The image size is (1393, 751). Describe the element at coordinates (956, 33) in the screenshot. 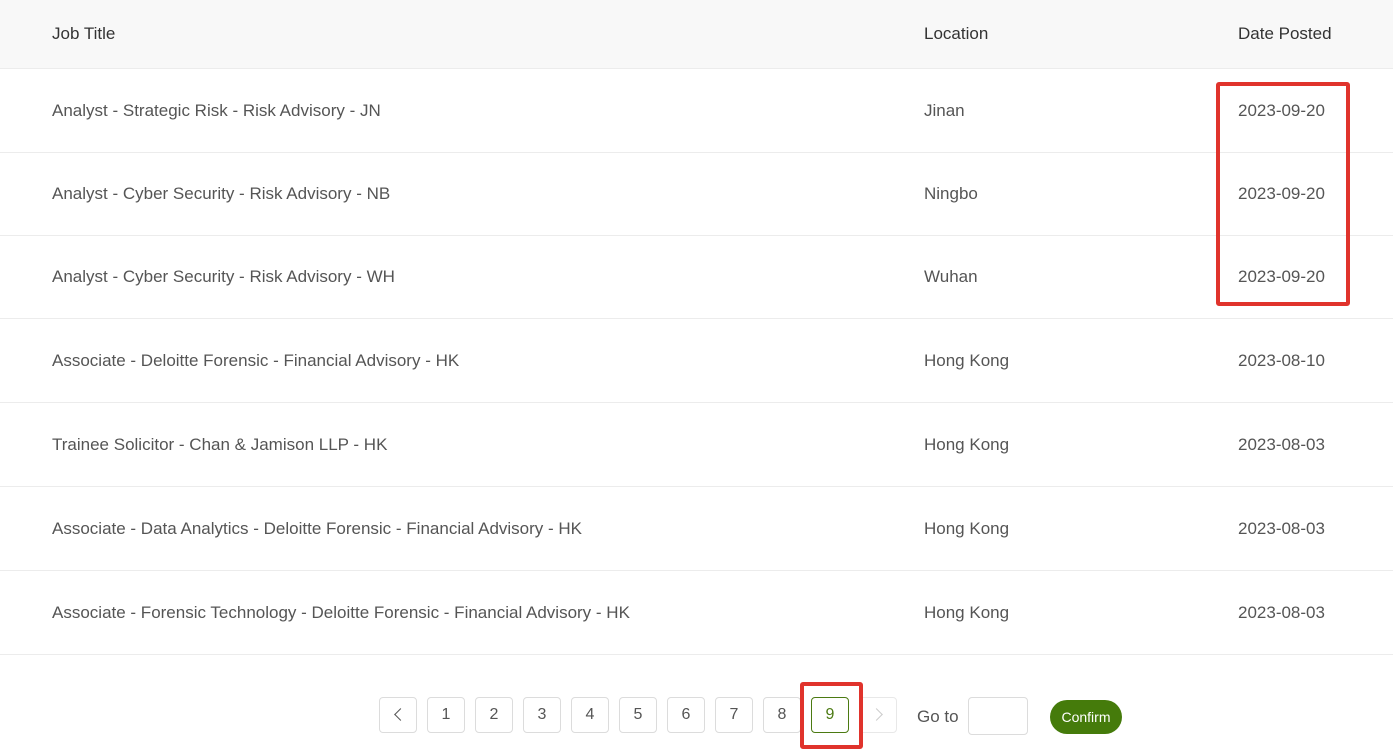

I see `header-location: Location` at that location.